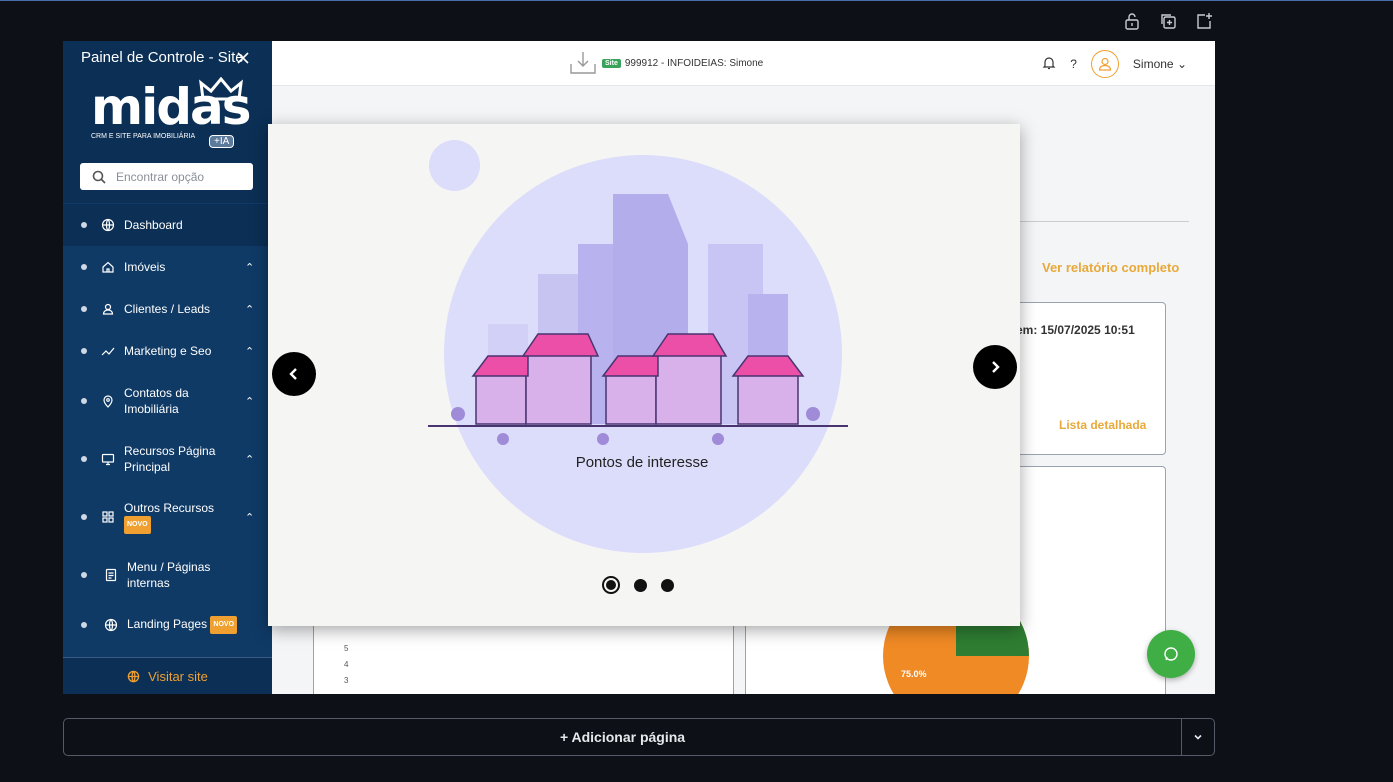  I want to click on download-icon, so click(583, 63).